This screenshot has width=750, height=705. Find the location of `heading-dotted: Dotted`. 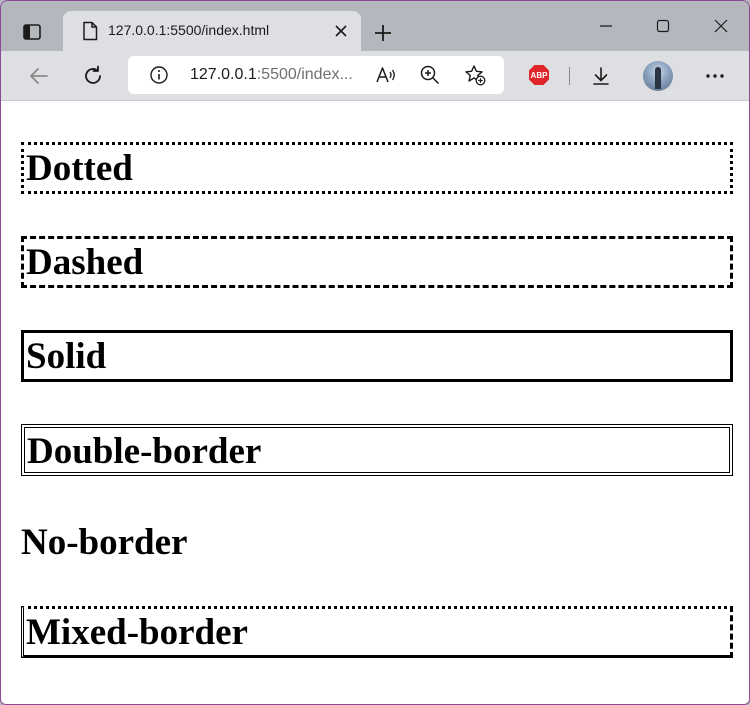

heading-dotted: Dotted is located at coordinates (377, 168).